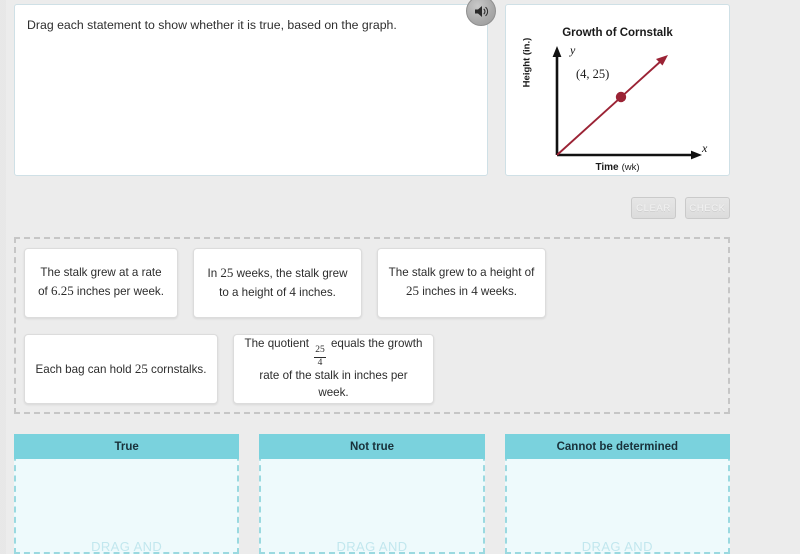  What do you see at coordinates (627, 103) in the screenshot?
I see `growth-of-cornstalk-chart` at bounding box center [627, 103].